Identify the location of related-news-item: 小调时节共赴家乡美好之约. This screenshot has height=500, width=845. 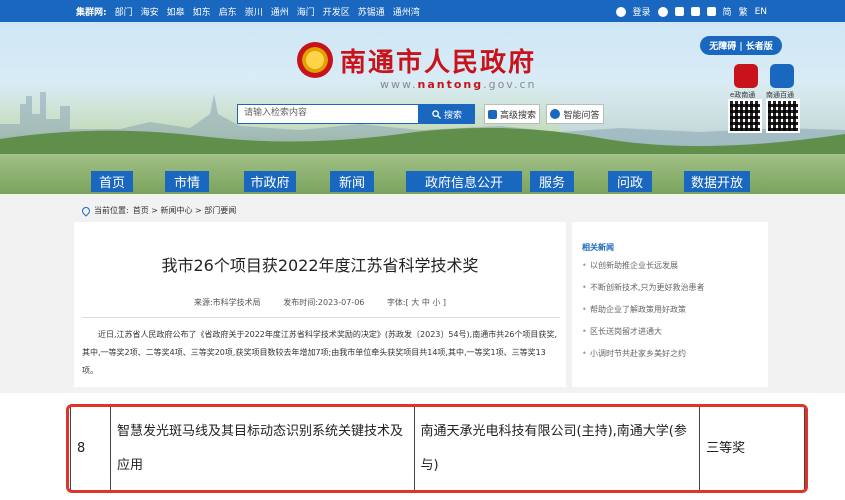
(671, 354).